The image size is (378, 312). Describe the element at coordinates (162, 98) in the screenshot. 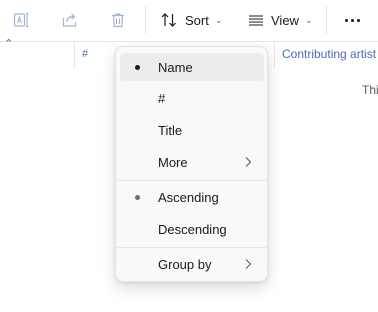

I see `menu-item-label: #` at that location.